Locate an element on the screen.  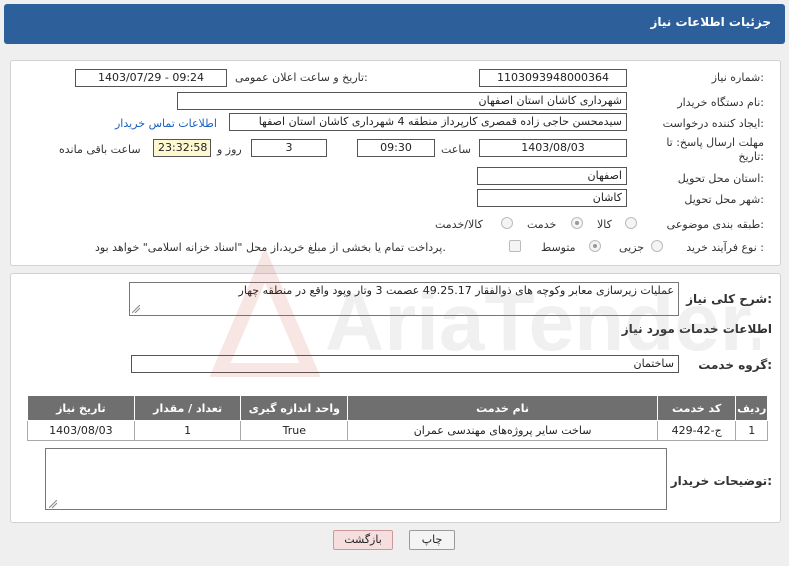
announce-date-field: 1403/07/29 - 09:24 is located at coordinates (151, 78).